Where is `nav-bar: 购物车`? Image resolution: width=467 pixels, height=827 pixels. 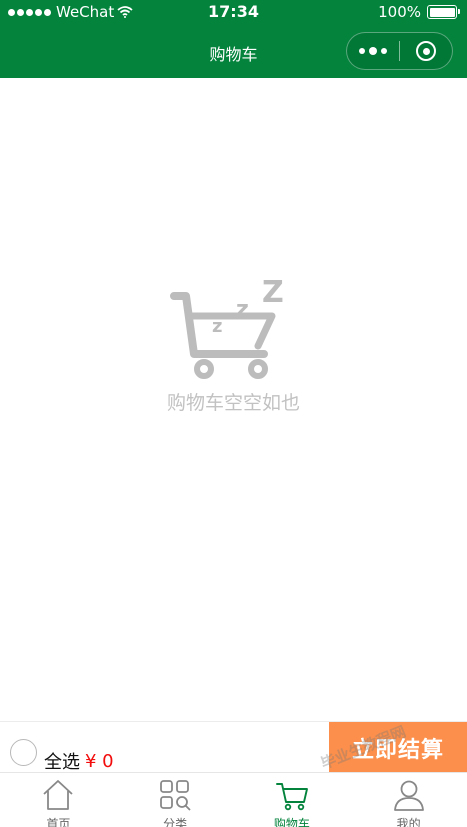 nav-bar: 购物车 is located at coordinates (233, 51).